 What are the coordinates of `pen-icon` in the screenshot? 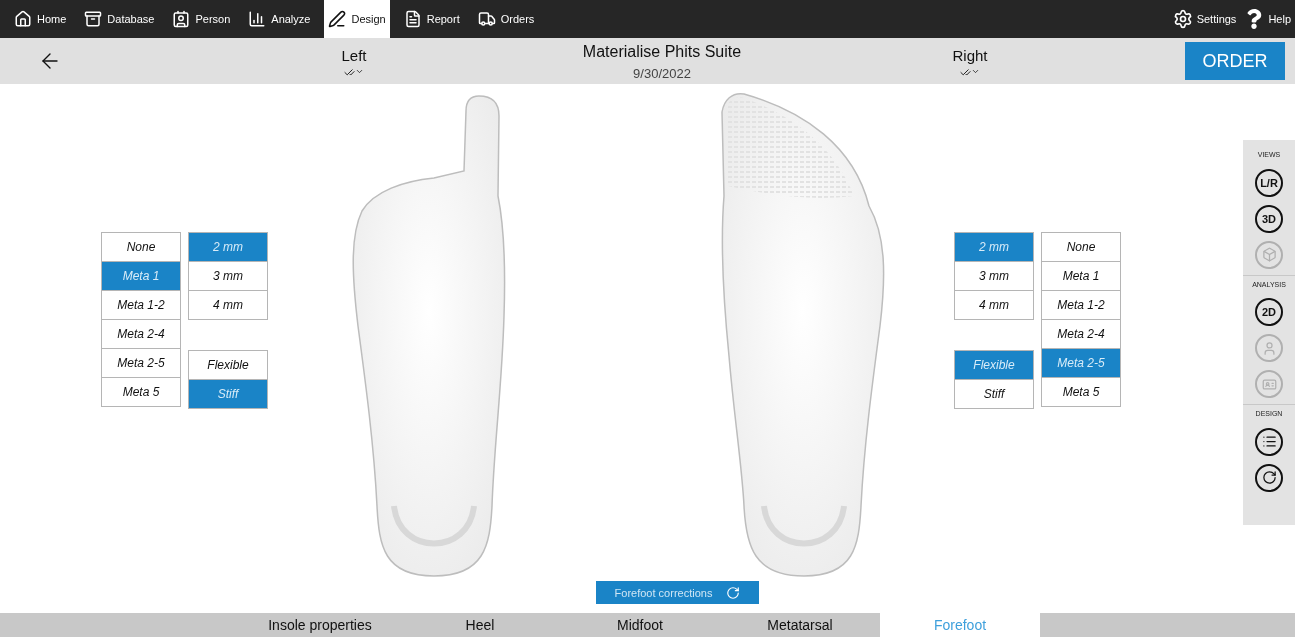 It's located at (337, 19).